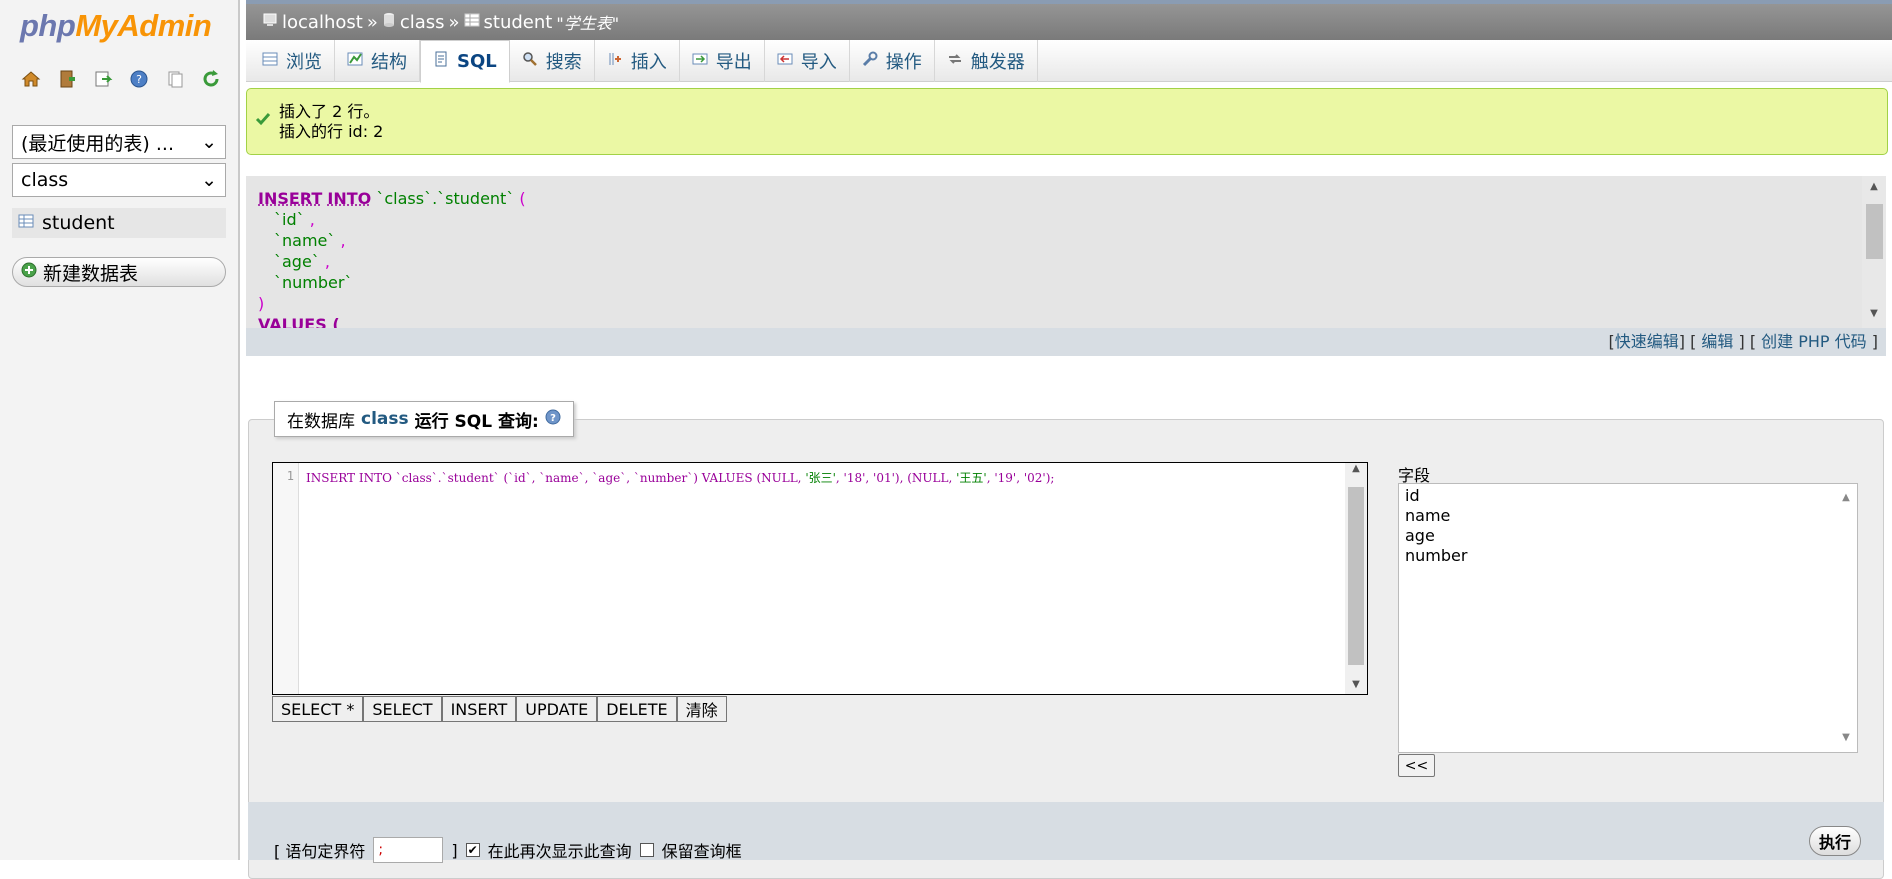 The height and width of the screenshot is (879, 1892). Describe the element at coordinates (270, 61) in the screenshot. I see `browse-icon` at that location.